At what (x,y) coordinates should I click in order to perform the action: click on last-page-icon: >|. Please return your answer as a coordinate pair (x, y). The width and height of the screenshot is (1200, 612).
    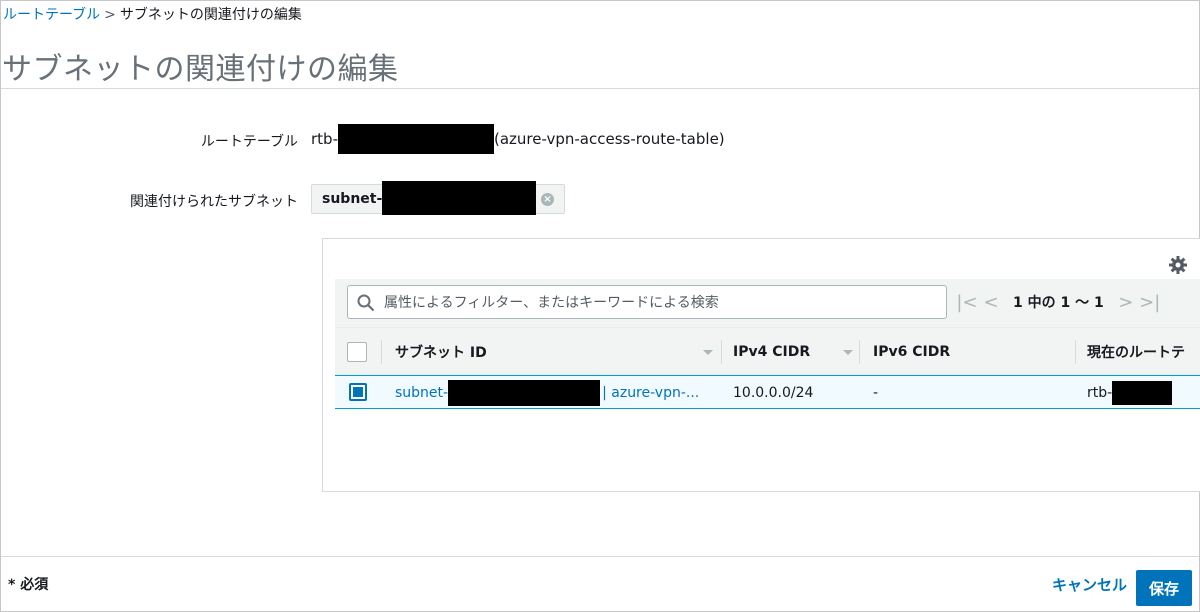
    Looking at the image, I should click on (1150, 302).